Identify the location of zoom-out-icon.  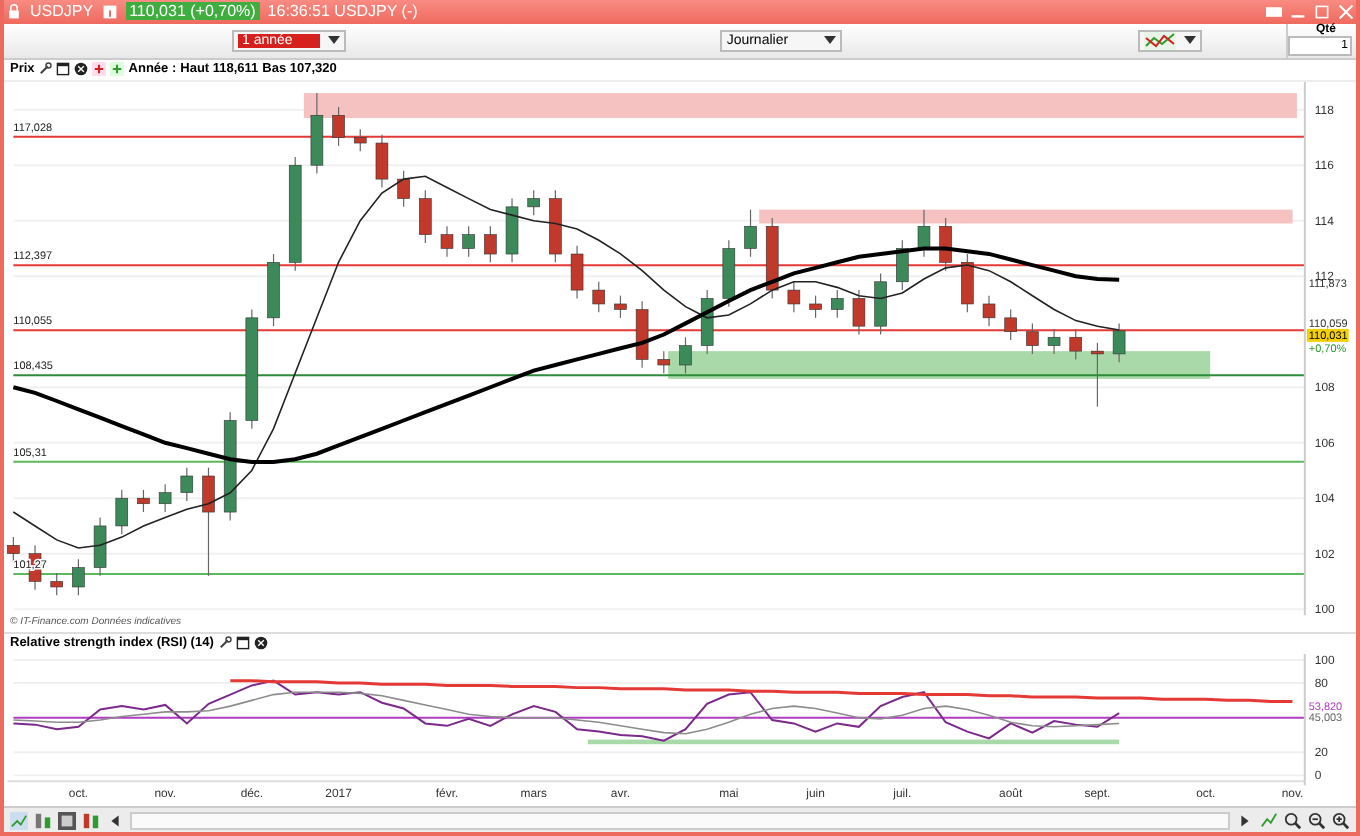
(1317, 820).